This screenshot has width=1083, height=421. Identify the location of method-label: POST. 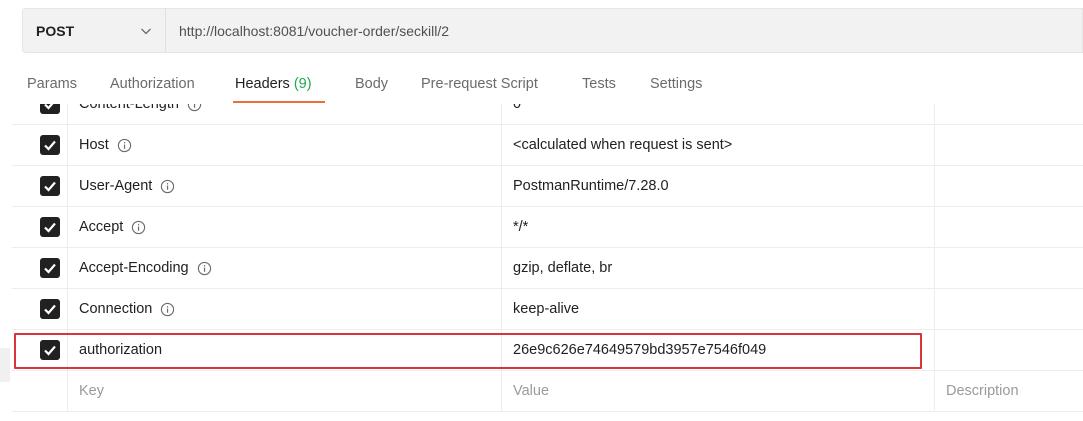
(55, 30).